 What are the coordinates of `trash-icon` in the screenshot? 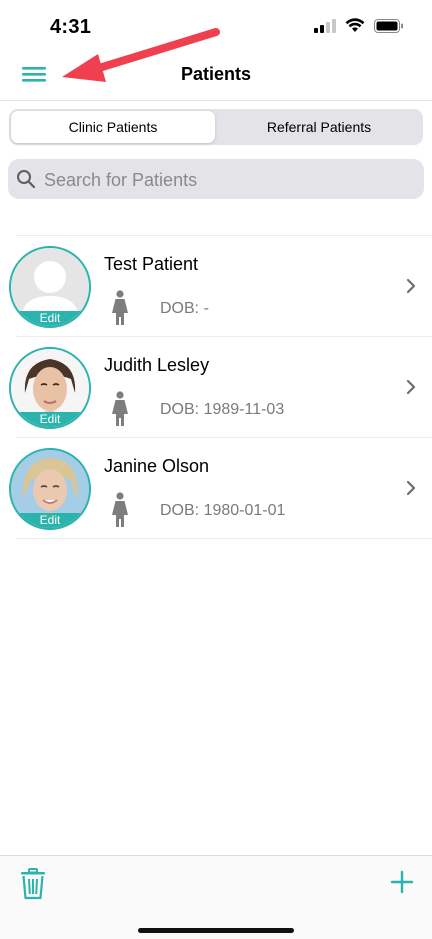 It's located at (33, 884).